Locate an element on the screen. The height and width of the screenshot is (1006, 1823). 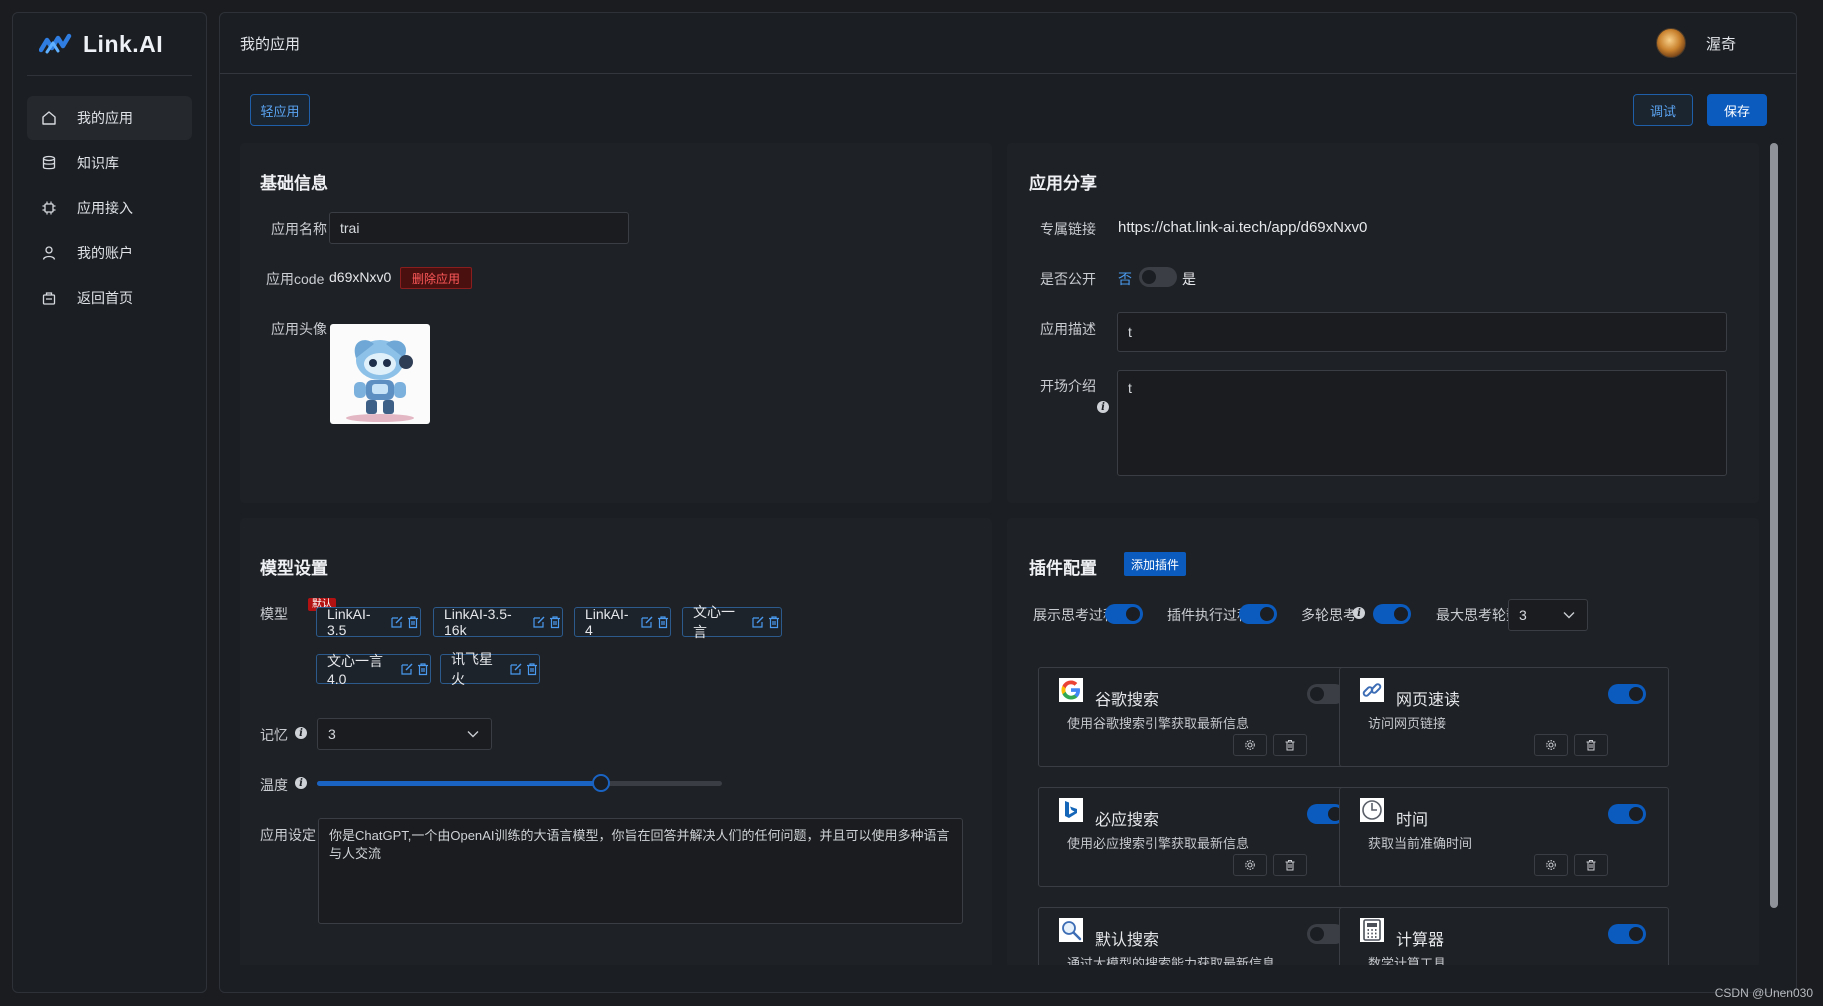
model-tag: LinkAI-4 is located at coordinates (622, 622).